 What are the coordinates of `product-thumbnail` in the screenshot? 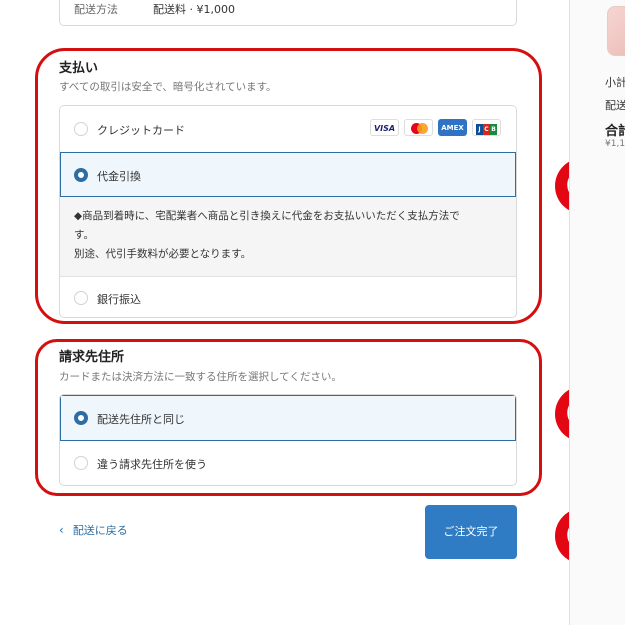 It's located at (616, 31).